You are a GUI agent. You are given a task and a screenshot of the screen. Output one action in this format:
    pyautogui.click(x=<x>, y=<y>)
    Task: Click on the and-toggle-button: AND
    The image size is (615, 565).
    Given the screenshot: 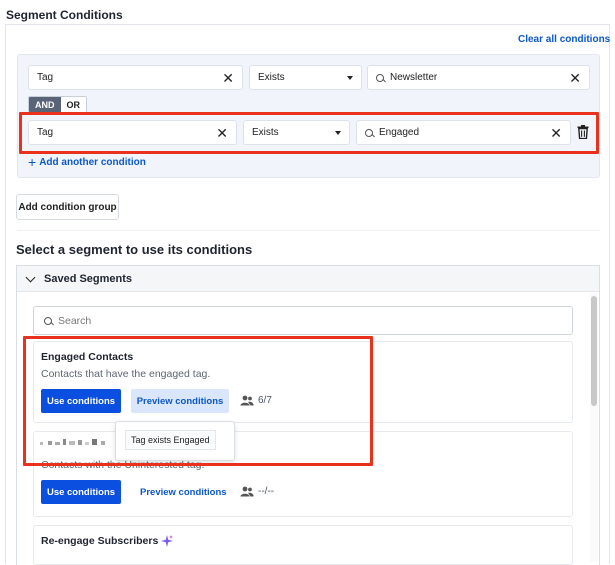 What is the action you would take?
    pyautogui.click(x=45, y=104)
    